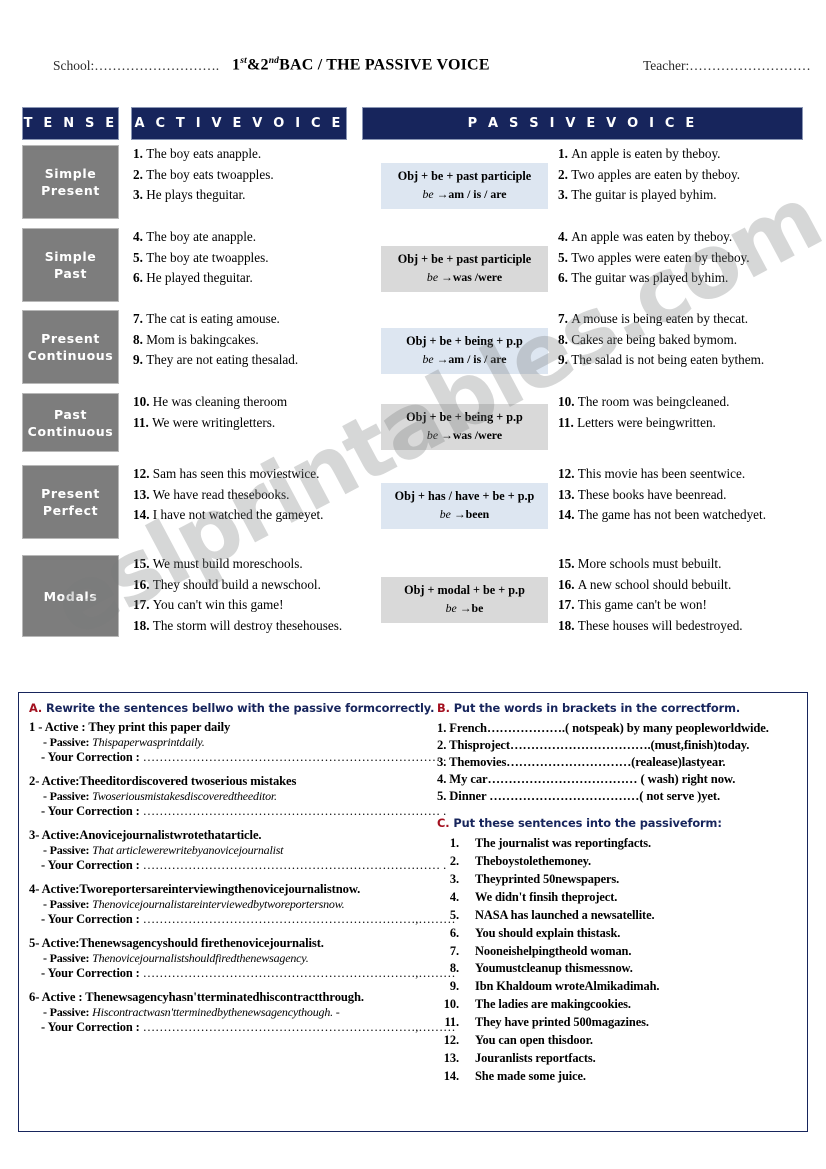 The height and width of the screenshot is (1169, 826). I want to click on active-sentence: 13. We have read thesebooks., so click(250, 495).